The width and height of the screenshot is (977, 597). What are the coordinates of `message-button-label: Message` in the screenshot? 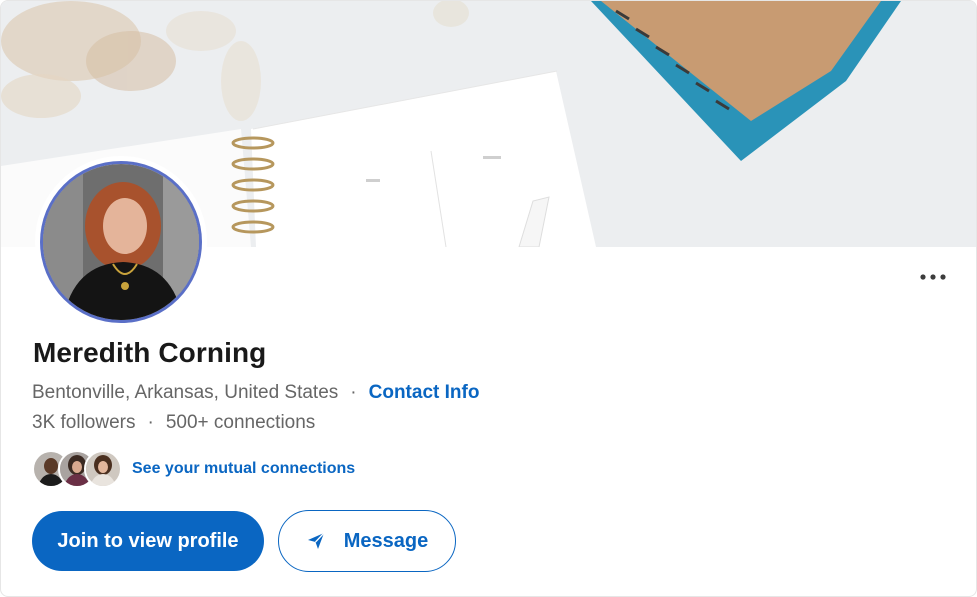 It's located at (386, 540).